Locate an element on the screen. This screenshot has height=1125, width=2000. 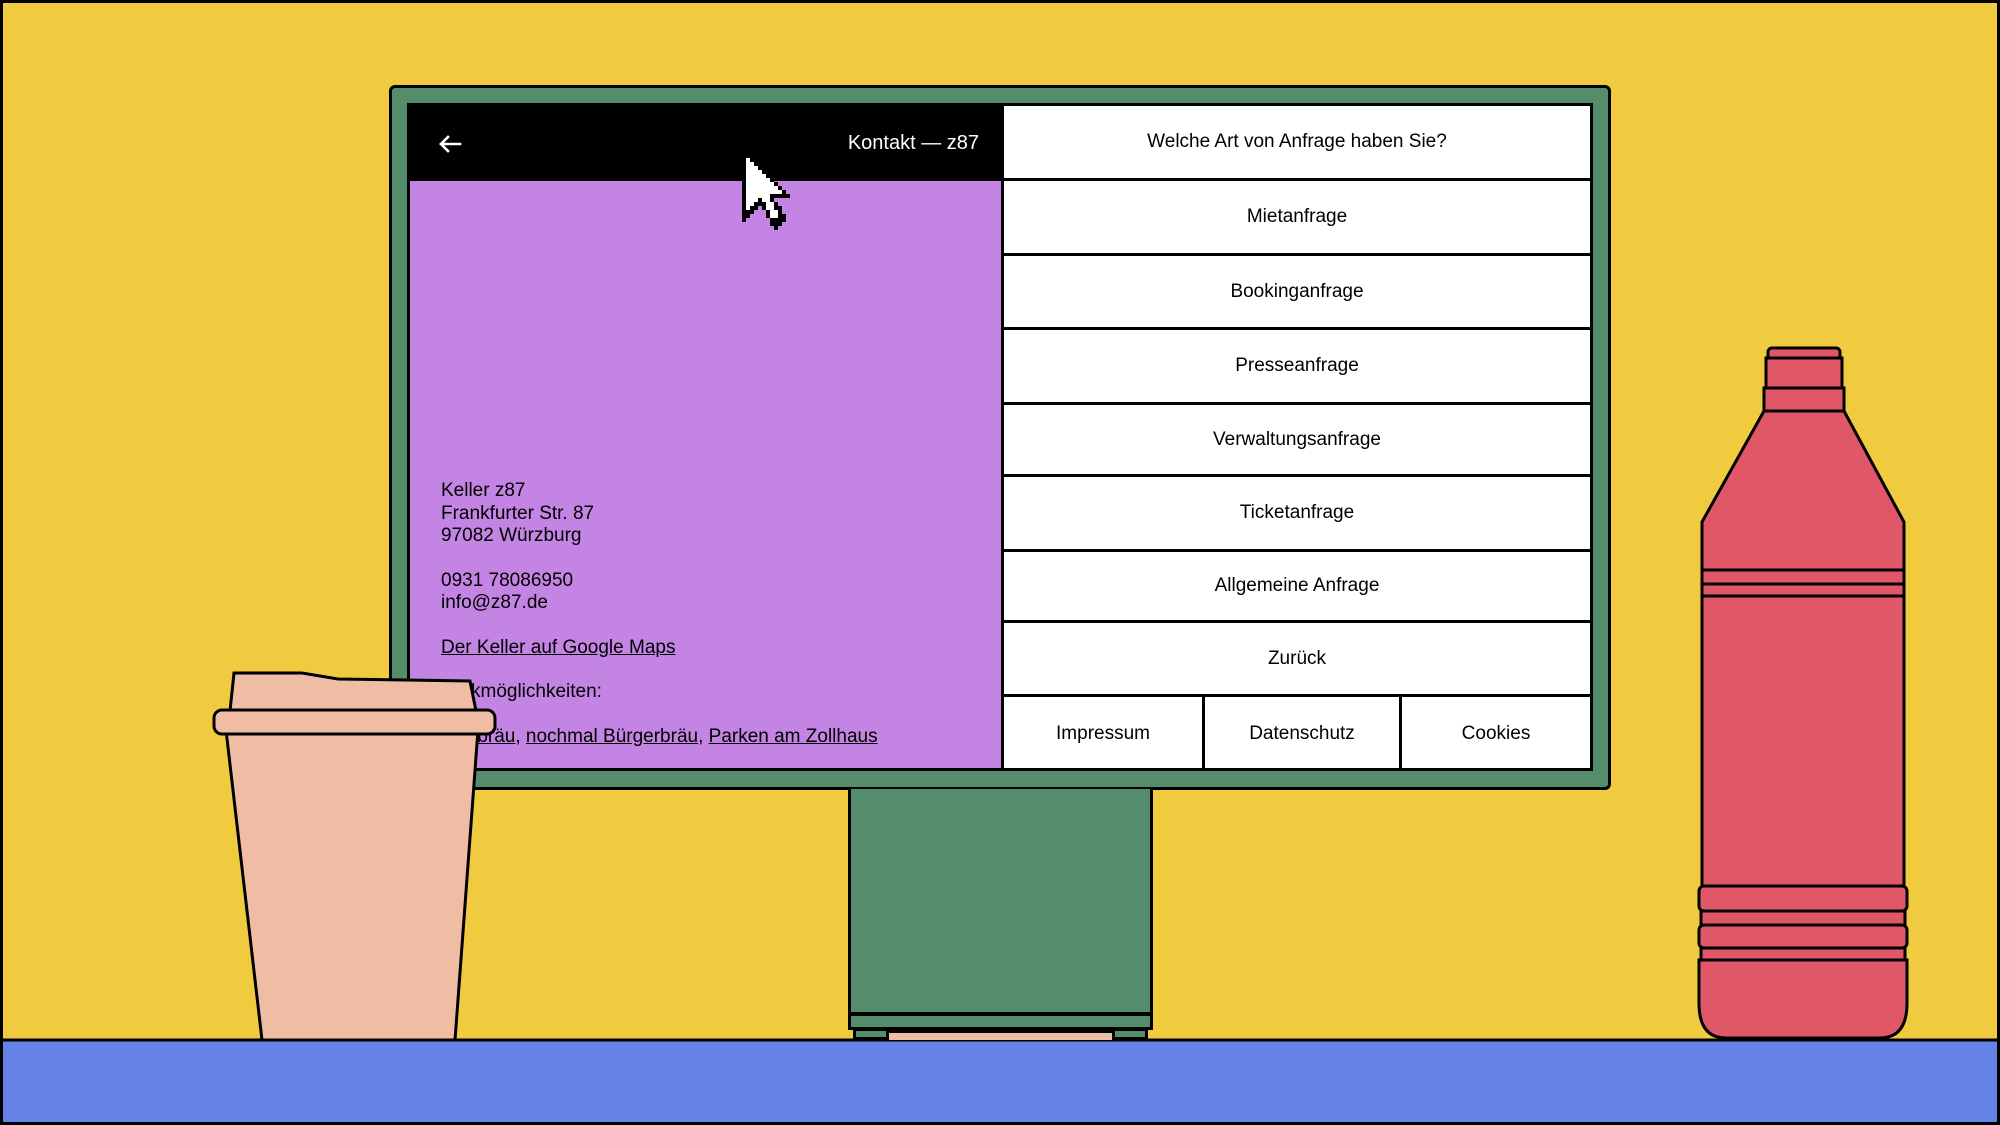
coffee-cup-icon is located at coordinates (354, 856).